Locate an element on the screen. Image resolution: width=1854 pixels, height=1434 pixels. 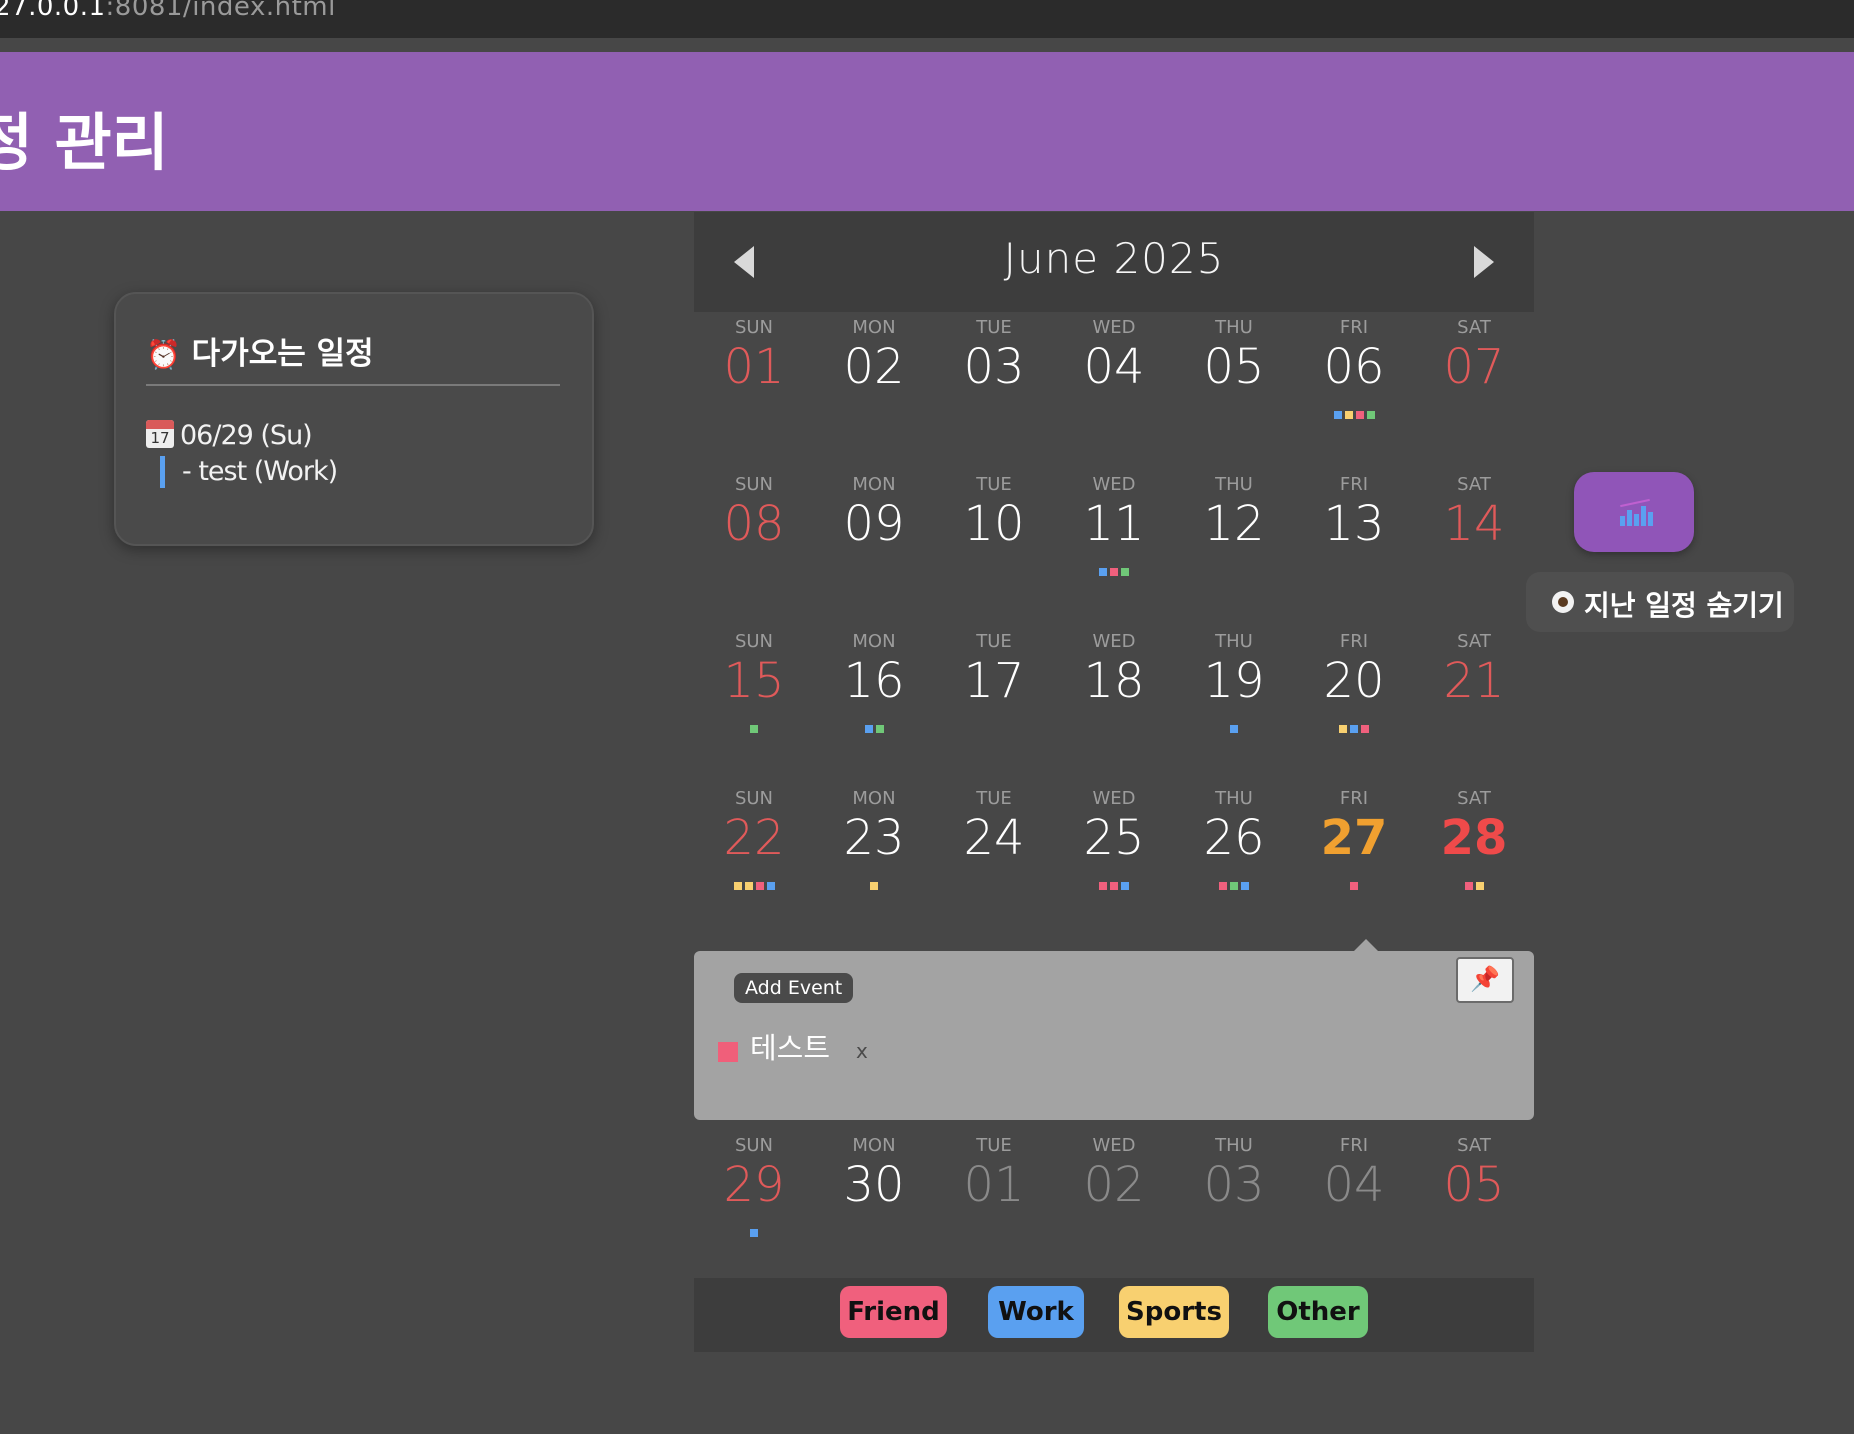
calendar-day: FRI 27 is located at coordinates (1354, 848).